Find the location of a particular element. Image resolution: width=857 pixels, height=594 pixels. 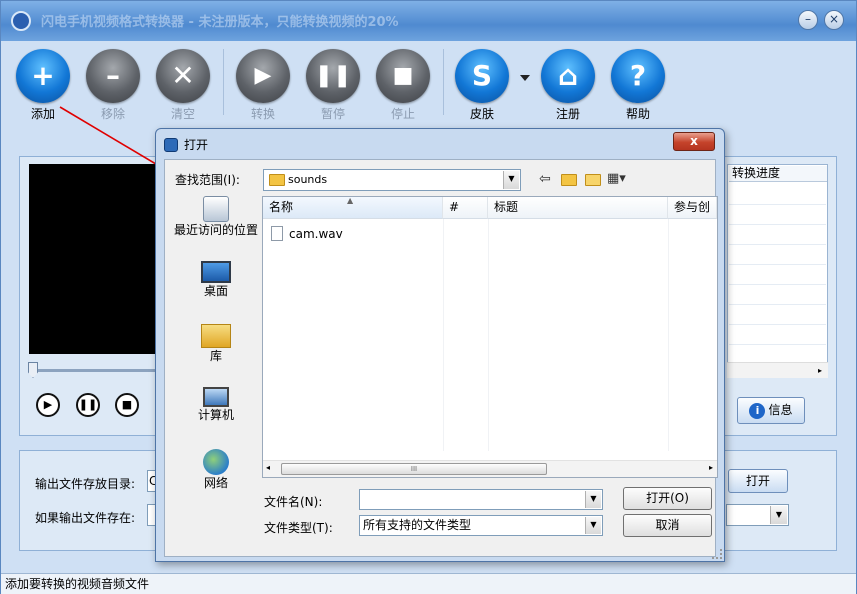

scrollbar-thumb: III is located at coordinates (414, 469).